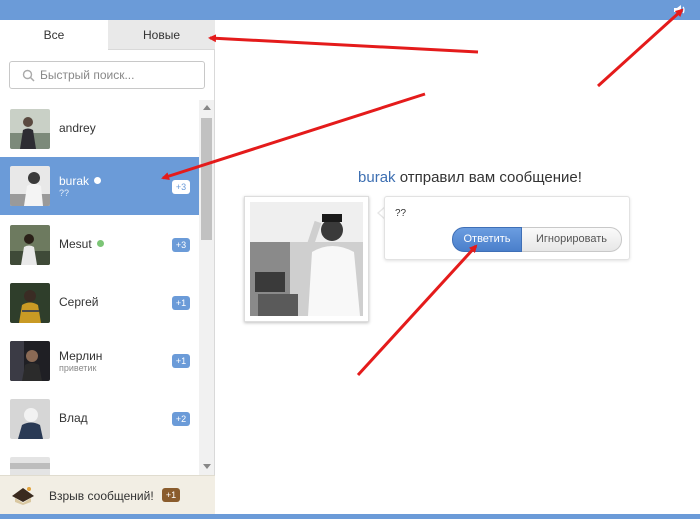 This screenshot has height=519, width=700. I want to click on contact-item: Mesut +3, so click(99, 245).